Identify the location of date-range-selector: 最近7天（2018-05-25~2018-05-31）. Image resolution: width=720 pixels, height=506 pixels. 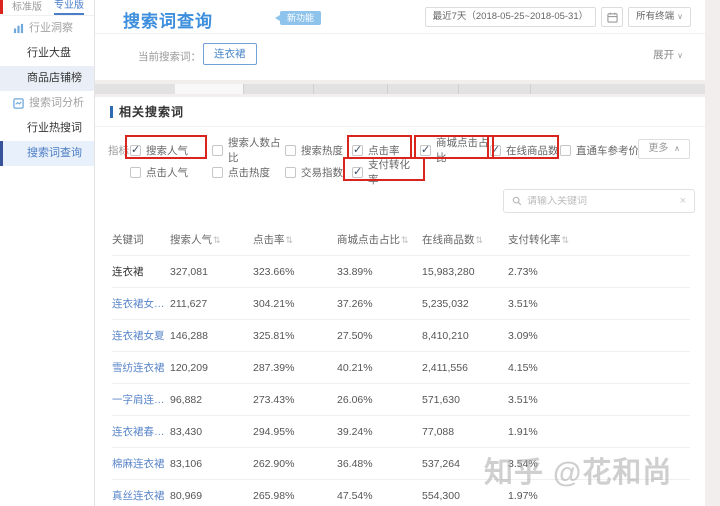
(510, 17).